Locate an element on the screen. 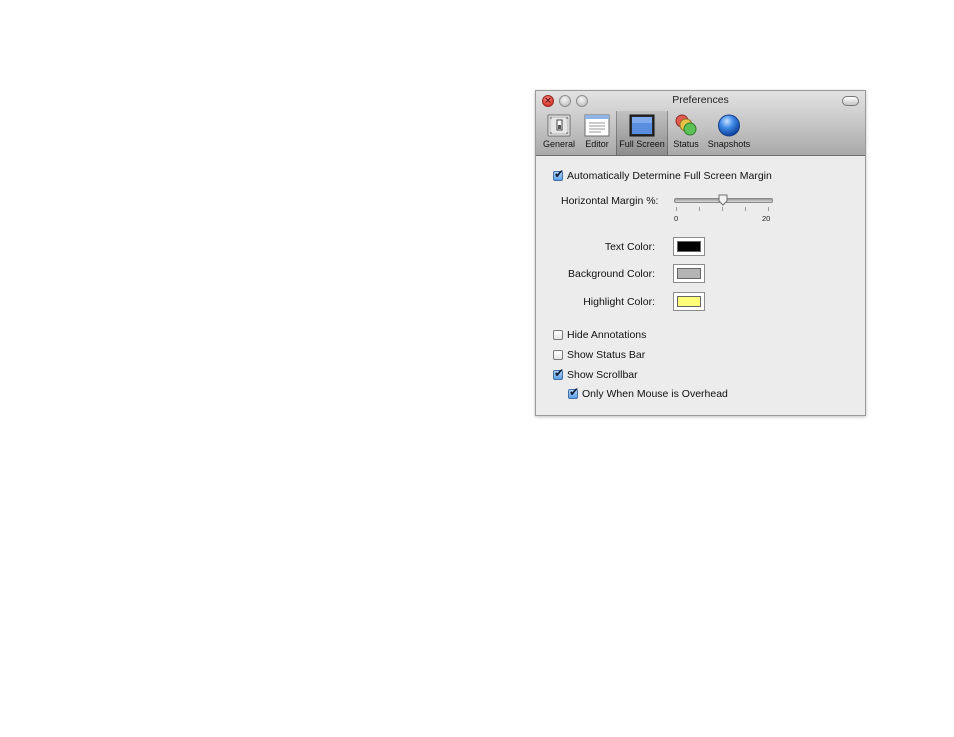 This screenshot has width=954, height=737. toolbar-item-editor: Editor is located at coordinates (597, 134).